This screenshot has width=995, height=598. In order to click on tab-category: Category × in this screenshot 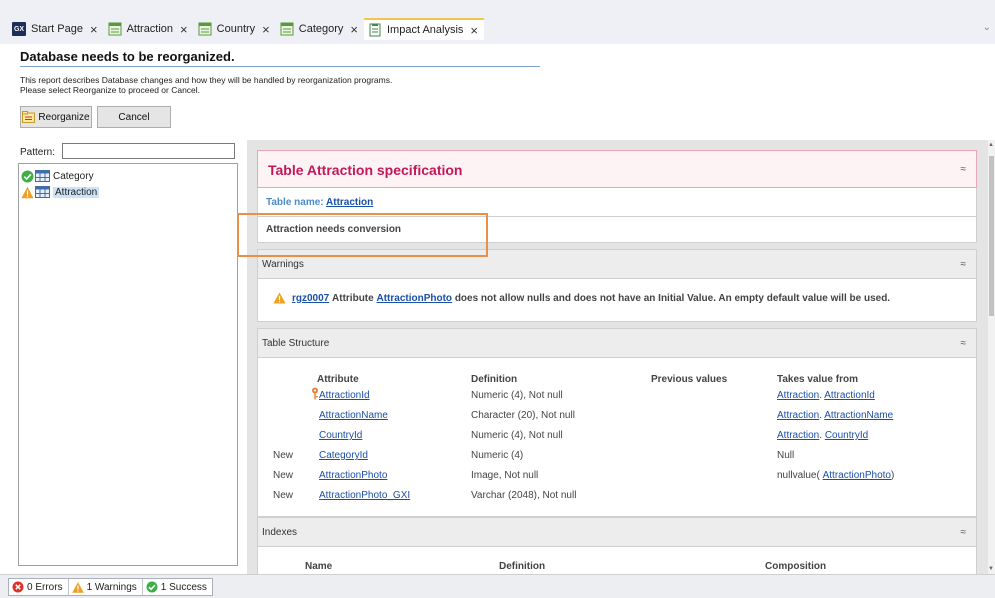, I will do `click(320, 29)`.